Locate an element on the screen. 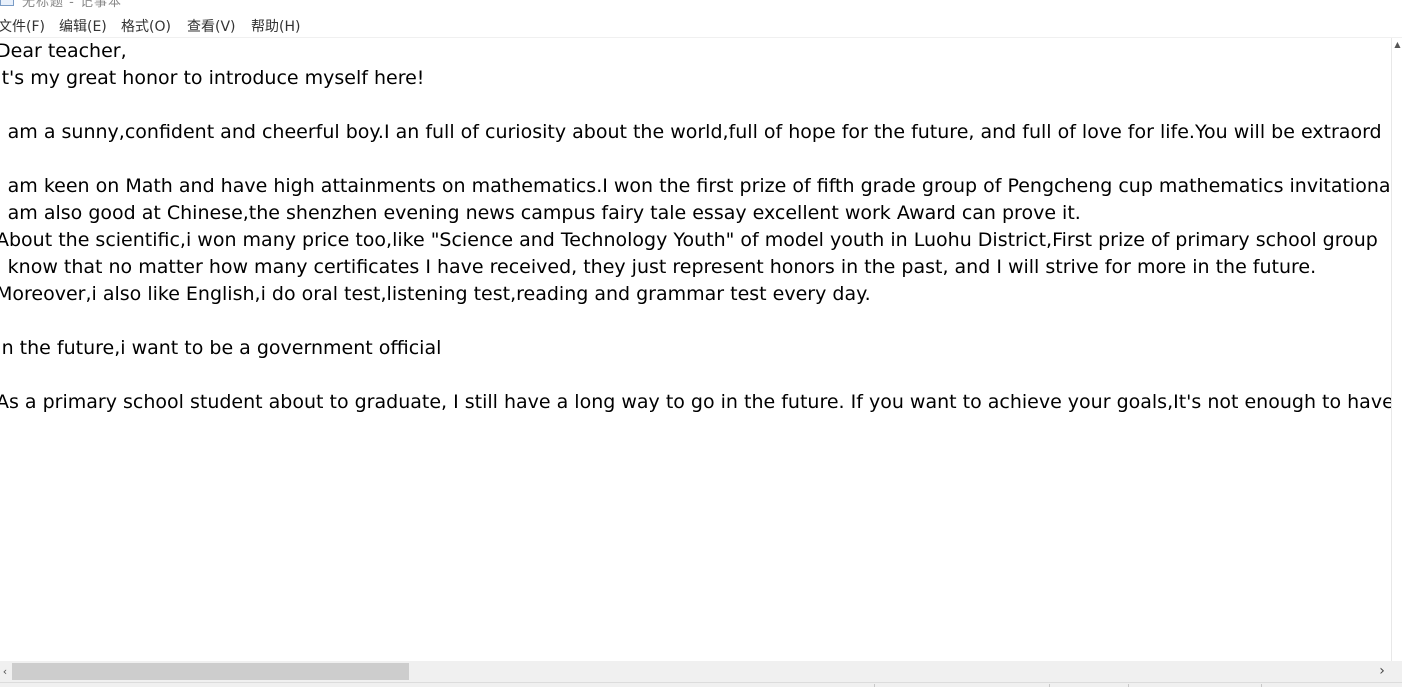  chevron-up-icon: ▲ is located at coordinates (1397, 45).